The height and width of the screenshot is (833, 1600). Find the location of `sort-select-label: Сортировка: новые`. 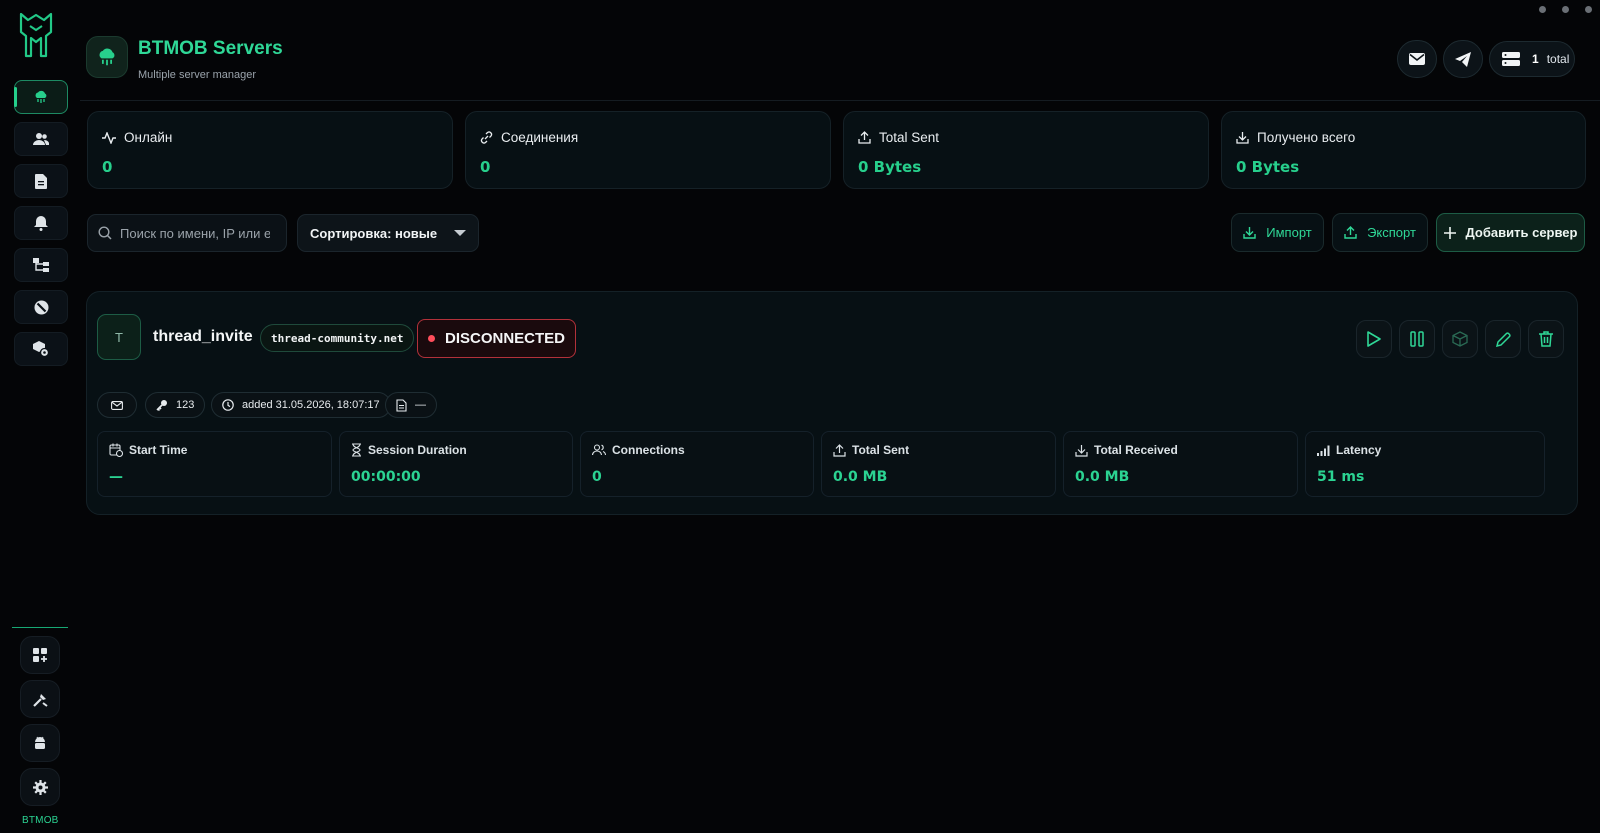

sort-select-label: Сортировка: новые is located at coordinates (374, 233).